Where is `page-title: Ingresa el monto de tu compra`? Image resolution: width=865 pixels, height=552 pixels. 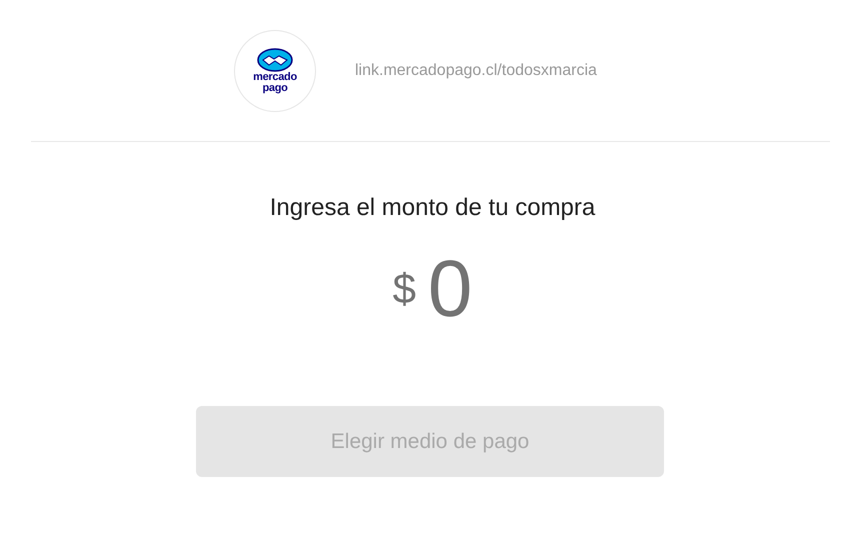 page-title: Ingresa el monto de tu compra is located at coordinates (432, 208).